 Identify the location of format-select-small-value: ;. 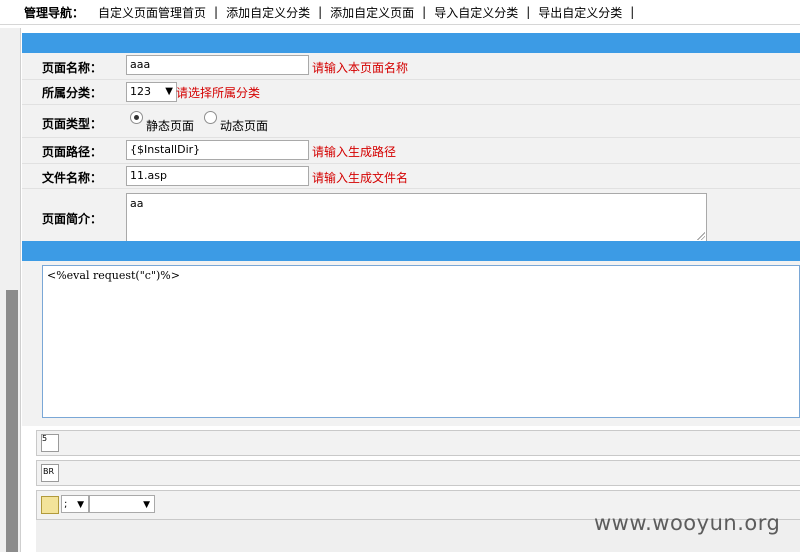
(66, 504).